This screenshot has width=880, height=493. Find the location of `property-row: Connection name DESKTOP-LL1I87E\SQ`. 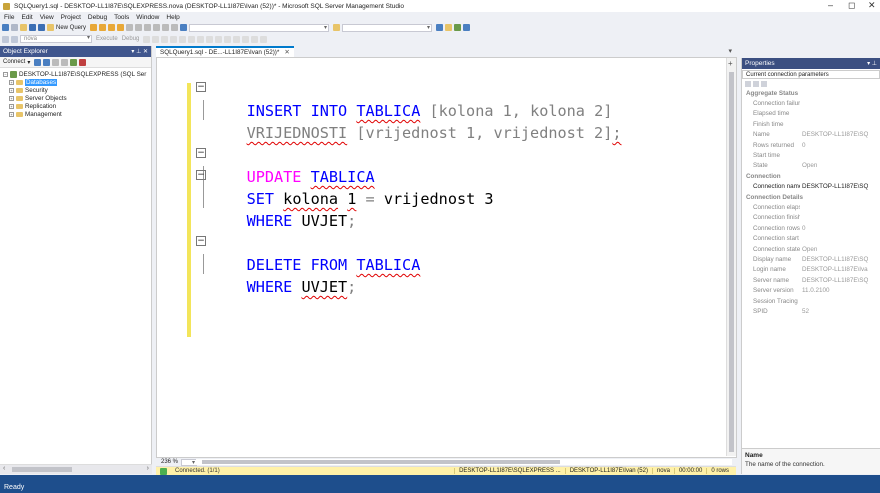

property-row: Connection name DESKTOP-LL1I87E\SQ is located at coordinates (811, 187).